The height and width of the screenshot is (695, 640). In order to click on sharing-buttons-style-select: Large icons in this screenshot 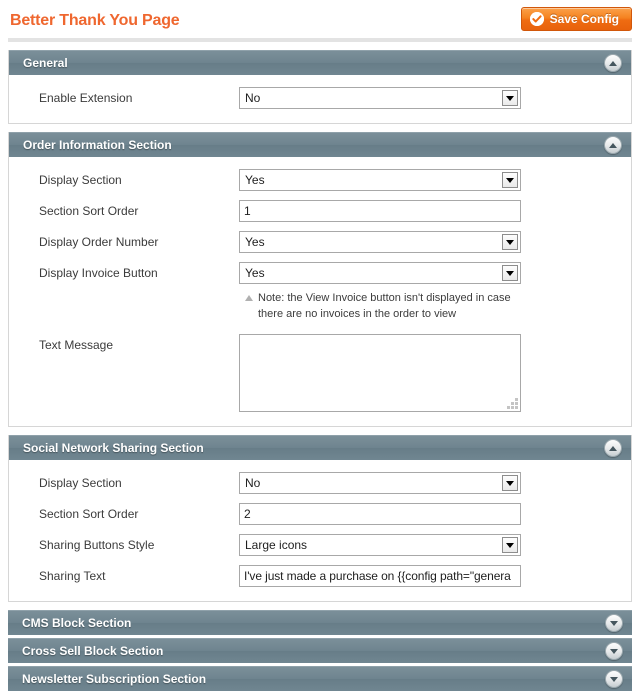, I will do `click(380, 545)`.